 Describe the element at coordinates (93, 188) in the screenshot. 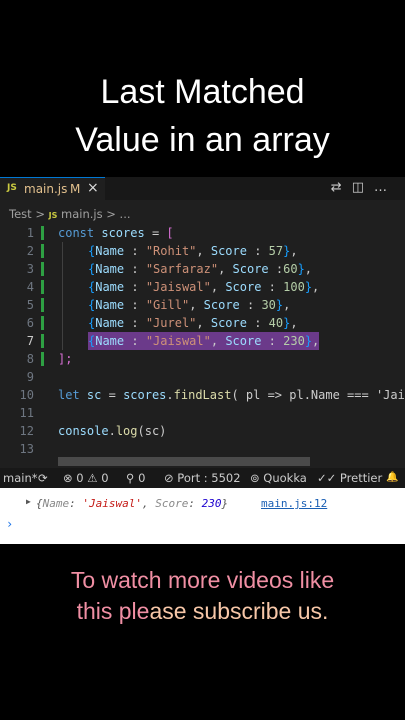

I see `close-icon: ×` at that location.